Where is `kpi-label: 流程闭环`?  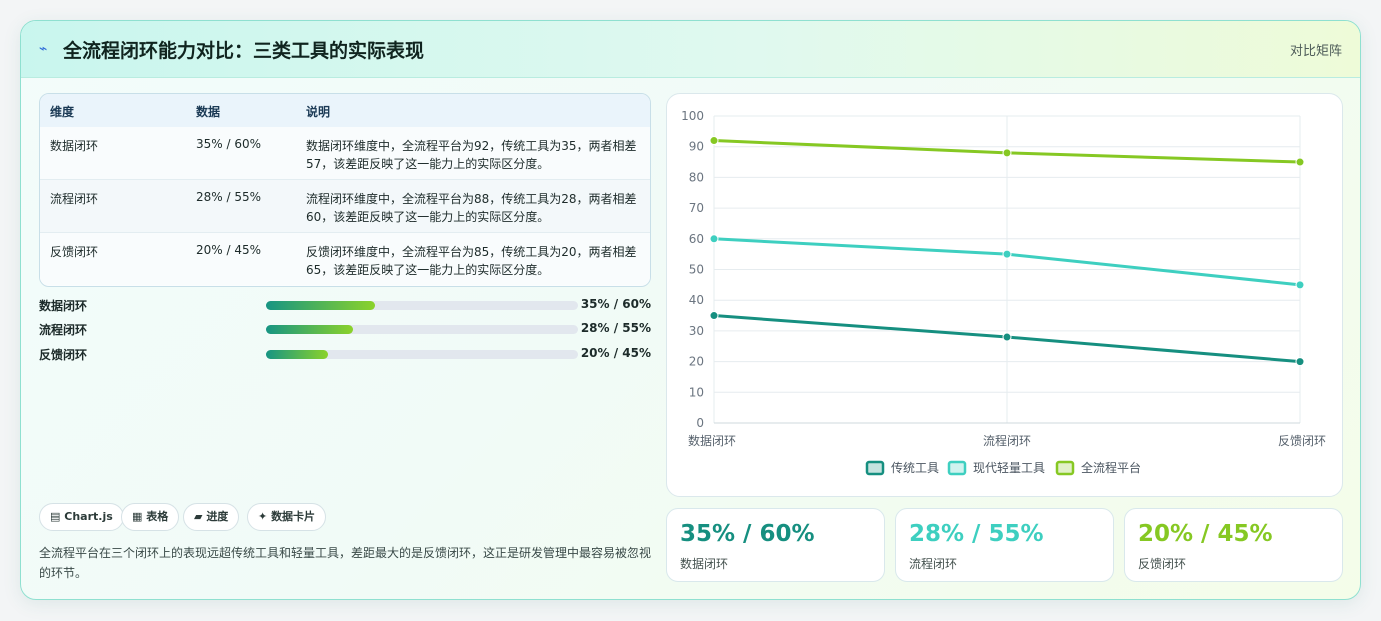
kpi-label: 流程闭环 is located at coordinates (933, 564).